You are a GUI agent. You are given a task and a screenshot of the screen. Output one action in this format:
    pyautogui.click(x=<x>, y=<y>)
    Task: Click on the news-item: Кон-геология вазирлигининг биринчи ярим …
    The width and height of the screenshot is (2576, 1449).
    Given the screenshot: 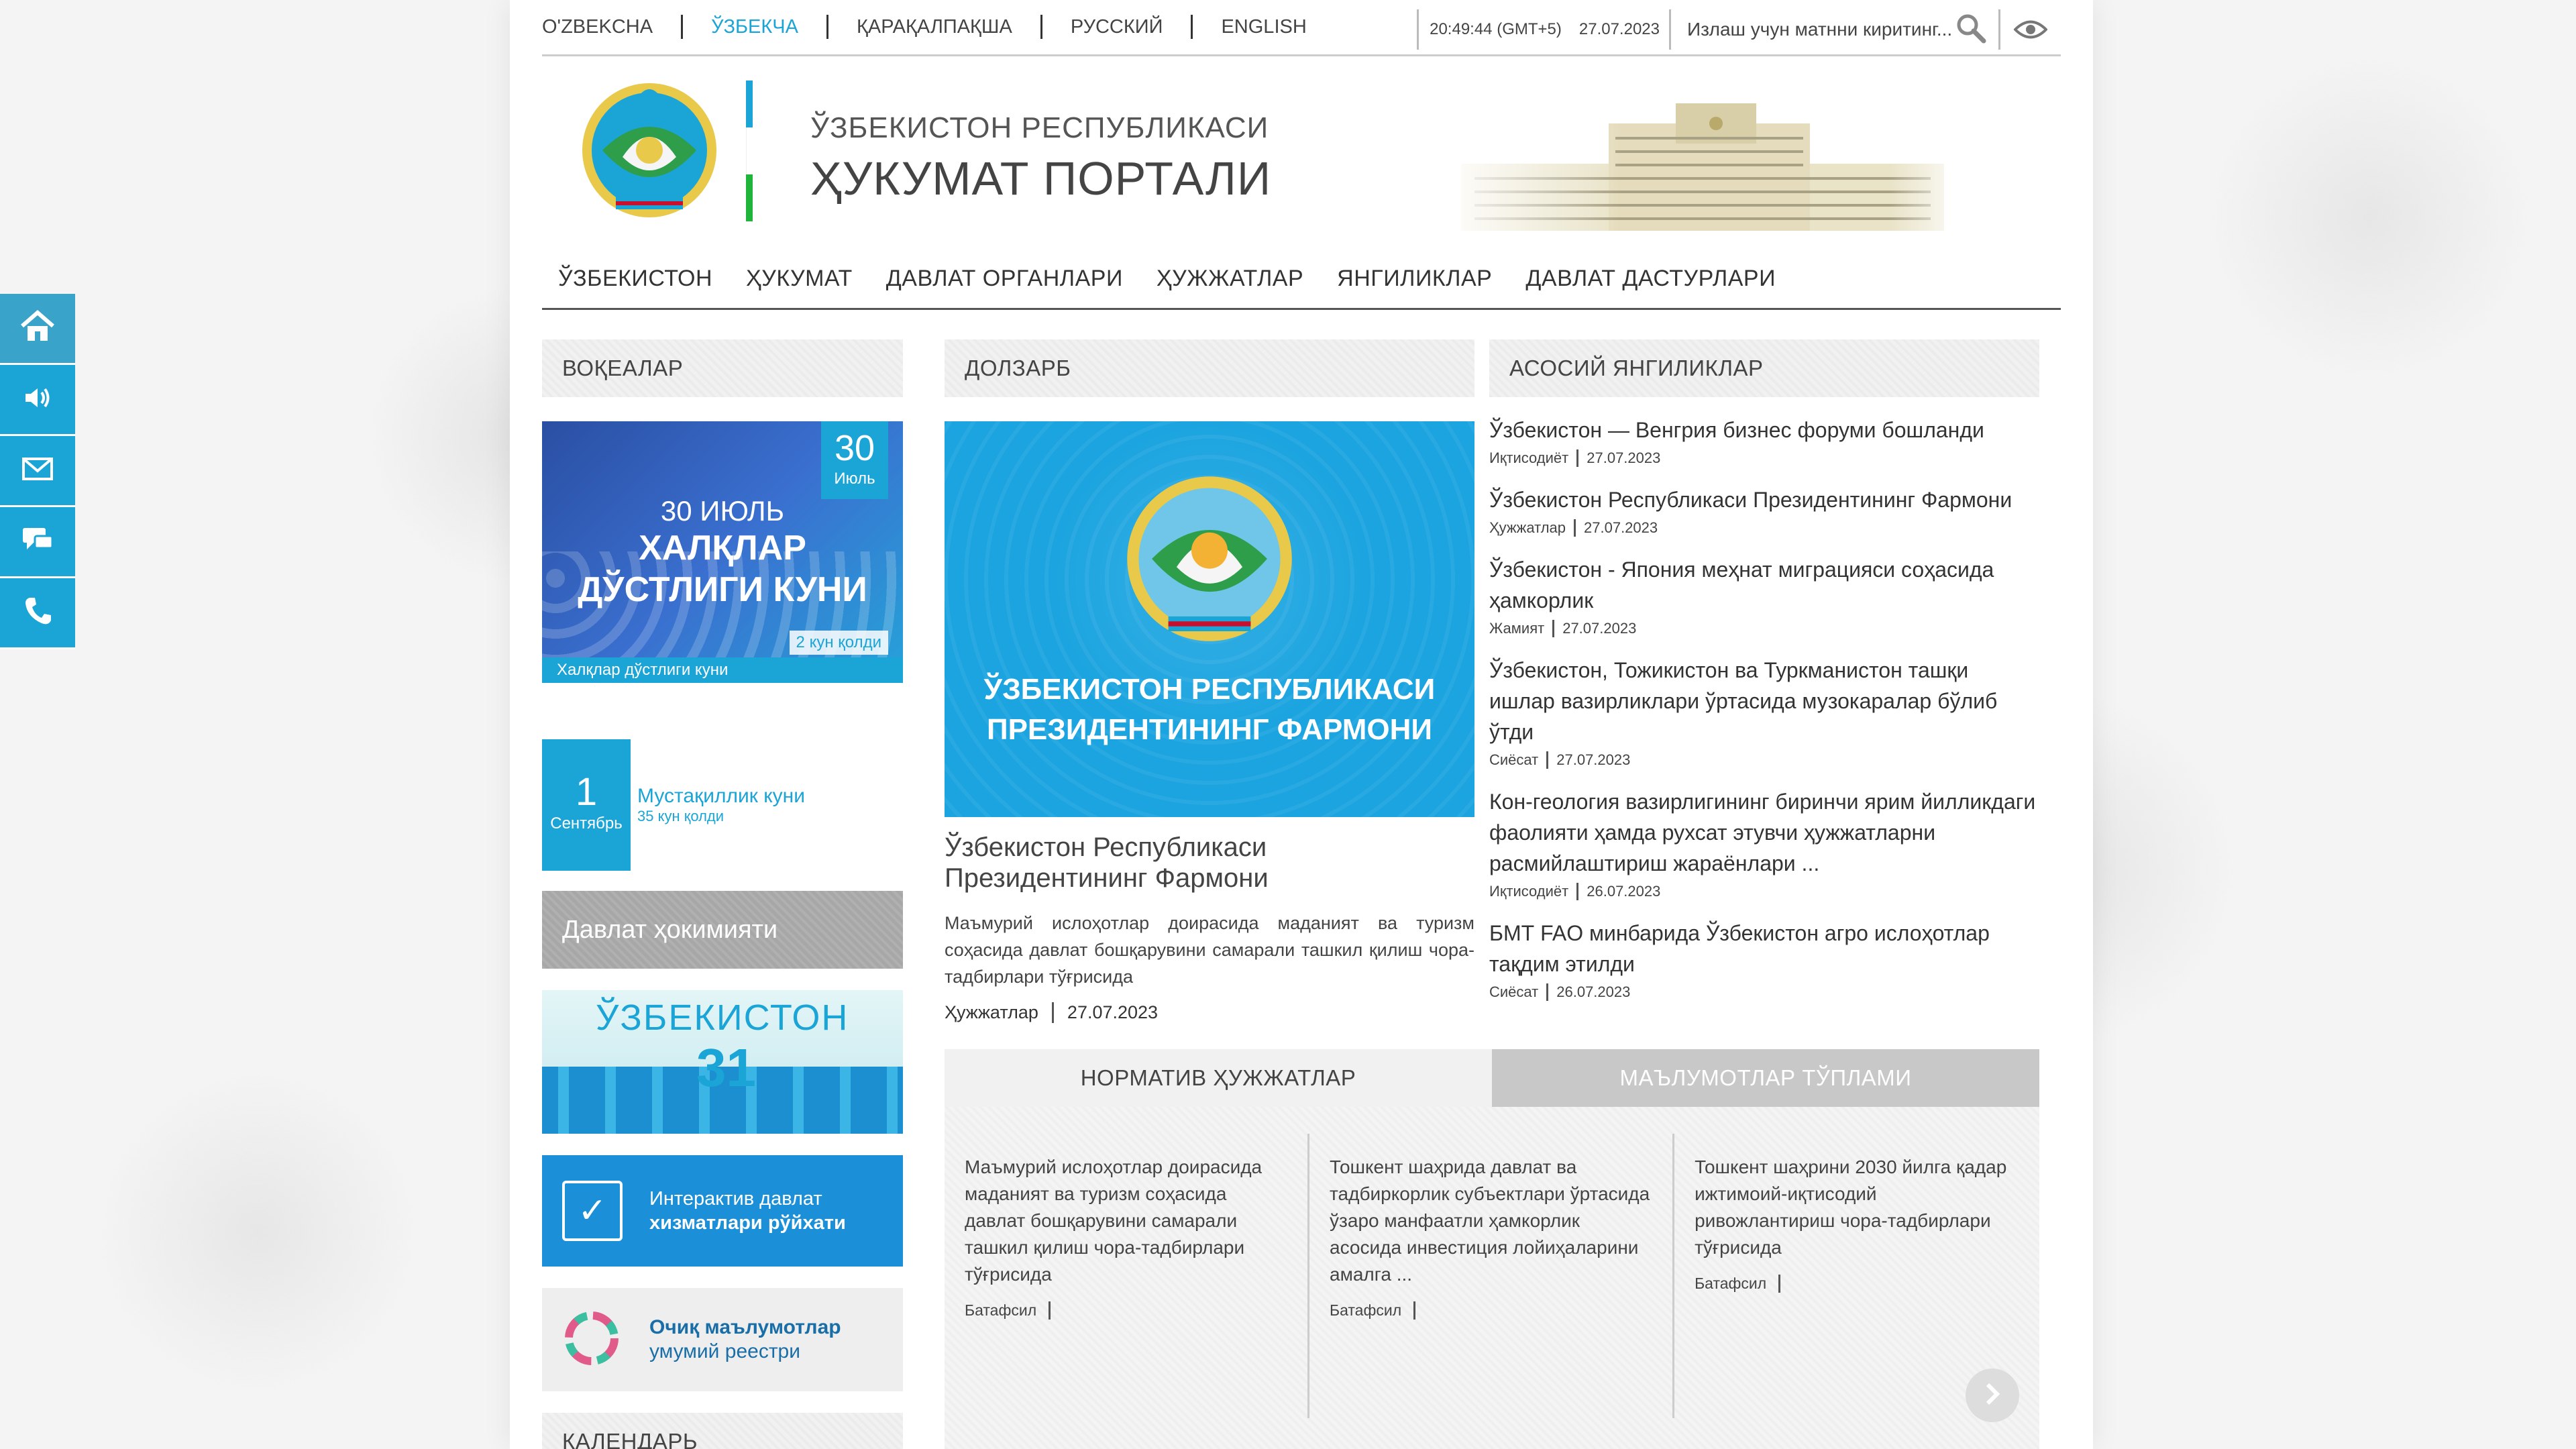 What is the action you would take?
    pyautogui.click(x=1764, y=843)
    